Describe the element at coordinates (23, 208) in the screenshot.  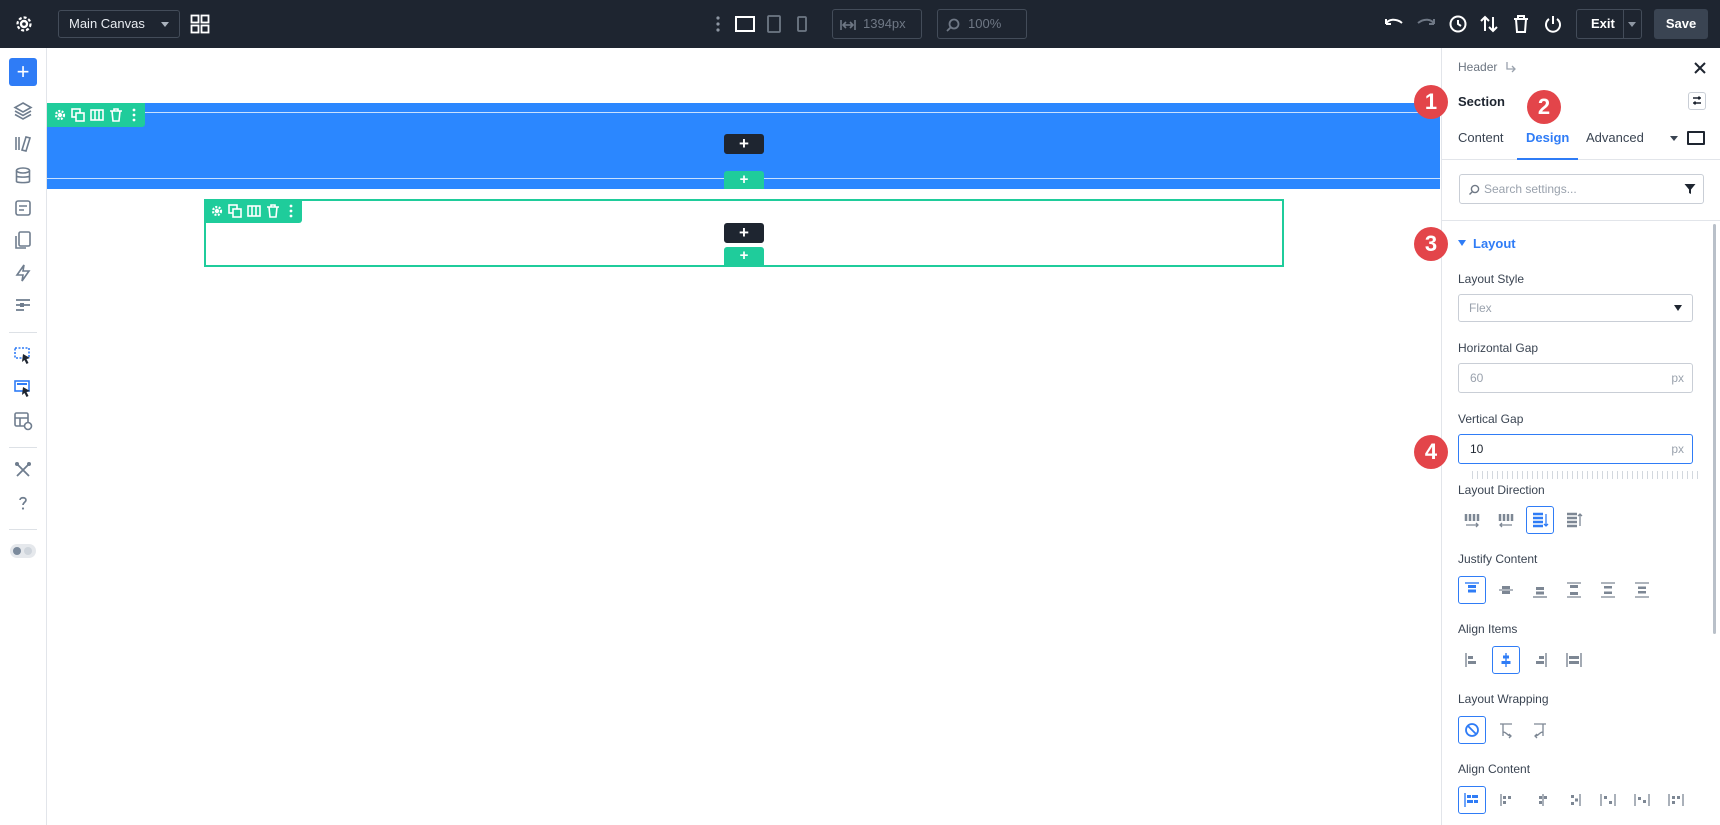
I see `forms-icon` at that location.